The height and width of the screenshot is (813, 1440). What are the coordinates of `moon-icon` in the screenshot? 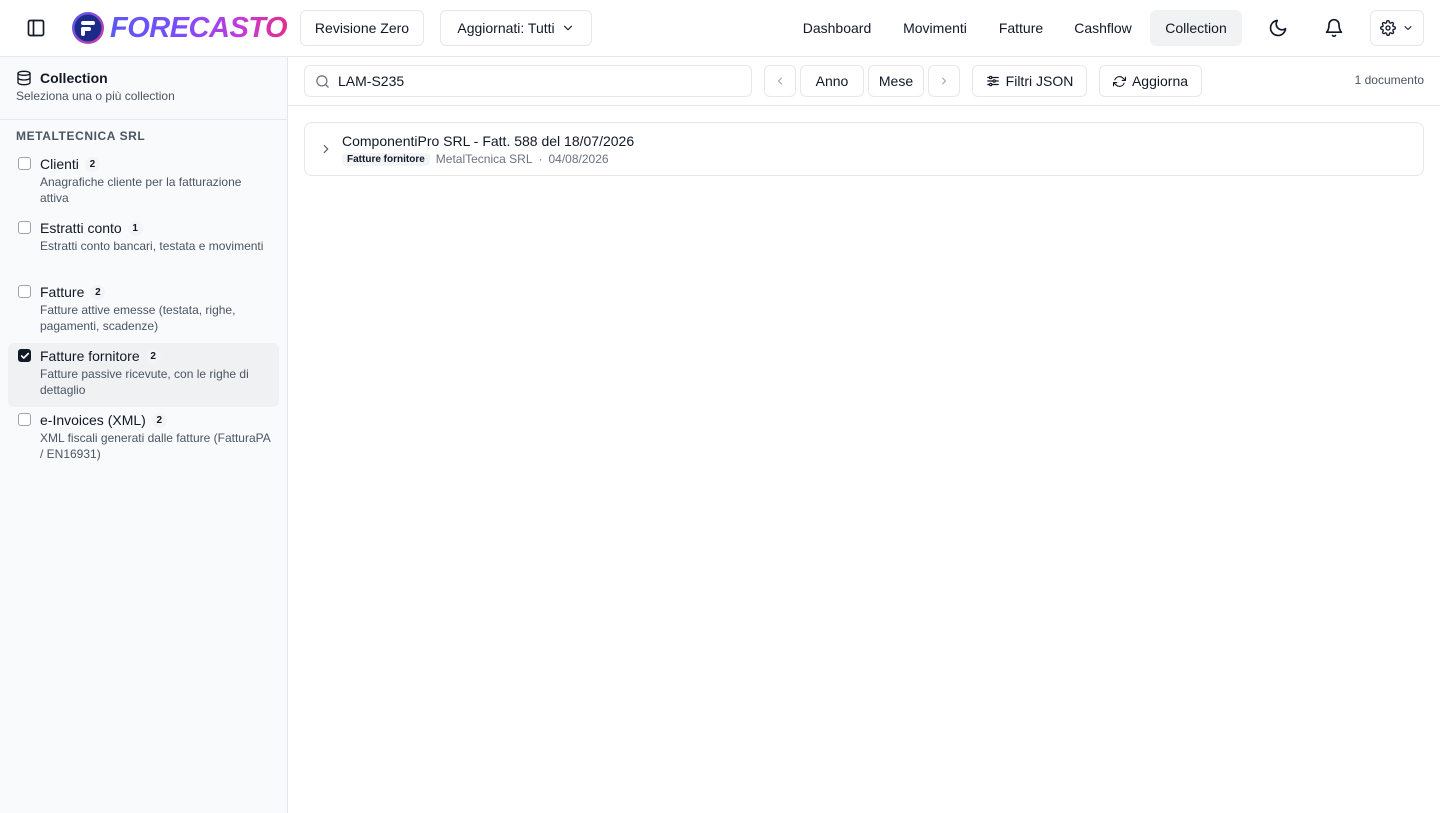 It's located at (1278, 28).